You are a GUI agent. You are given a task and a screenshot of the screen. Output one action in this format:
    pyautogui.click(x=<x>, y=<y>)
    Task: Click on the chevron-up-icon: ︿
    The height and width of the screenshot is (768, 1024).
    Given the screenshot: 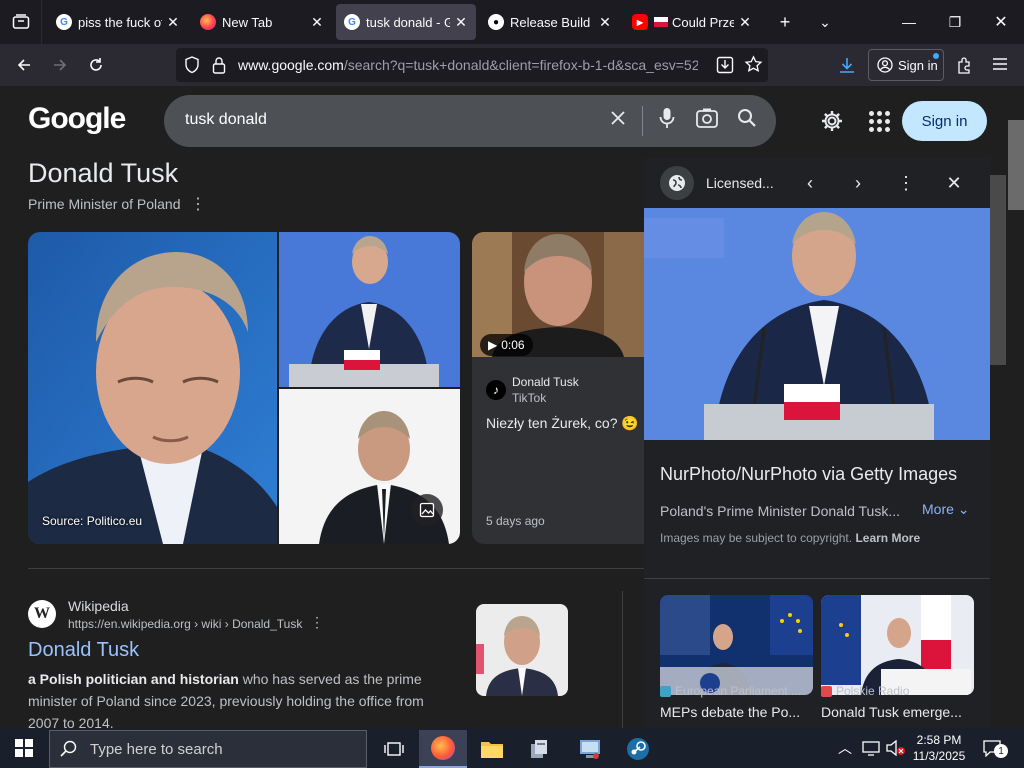 What is the action you would take?
    pyautogui.click(x=845, y=748)
    